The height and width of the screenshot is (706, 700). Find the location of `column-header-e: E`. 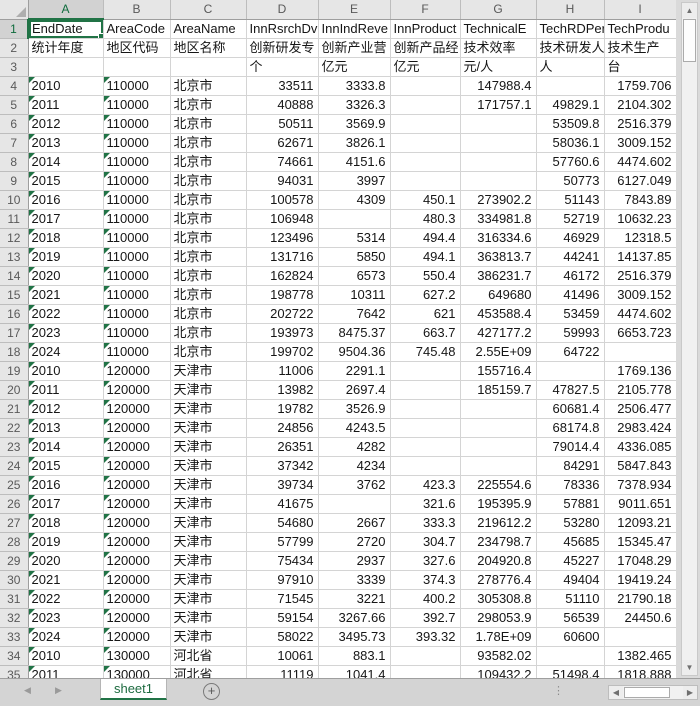

column-header-e: E is located at coordinates (354, 10).